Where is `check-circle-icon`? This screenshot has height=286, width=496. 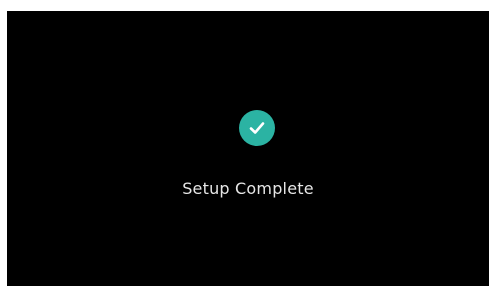 check-circle-icon is located at coordinates (257, 128).